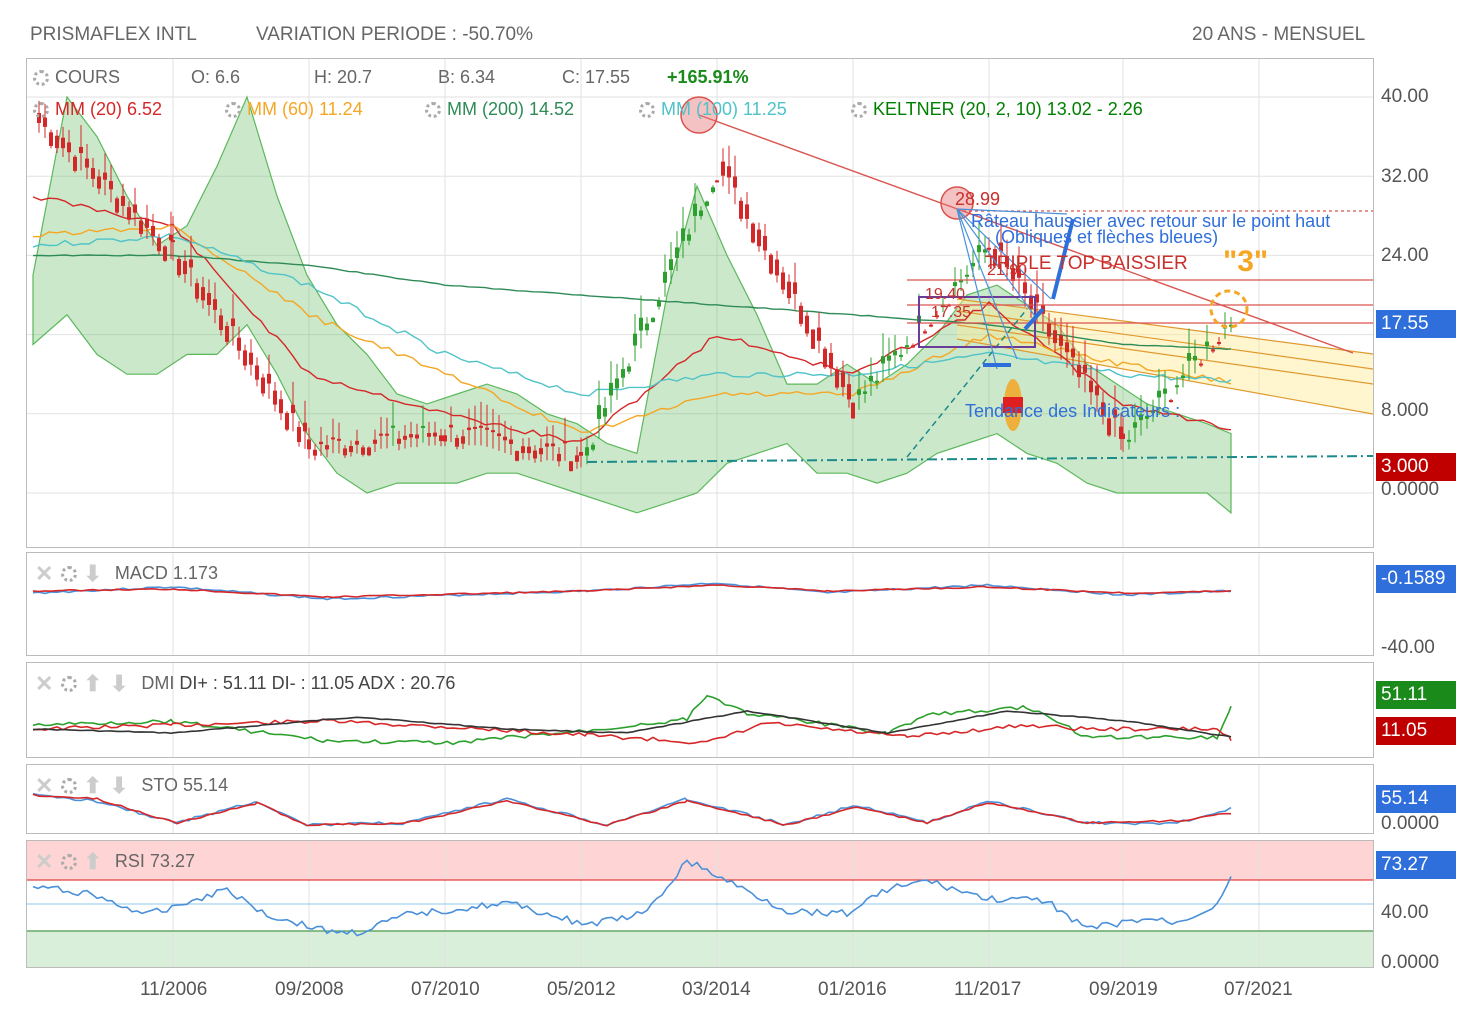 The width and height of the screenshot is (1478, 1020). I want to click on dmi-value: DI+ : 51.11 DI- : 11.05 ADX : 20.76, so click(317, 682).